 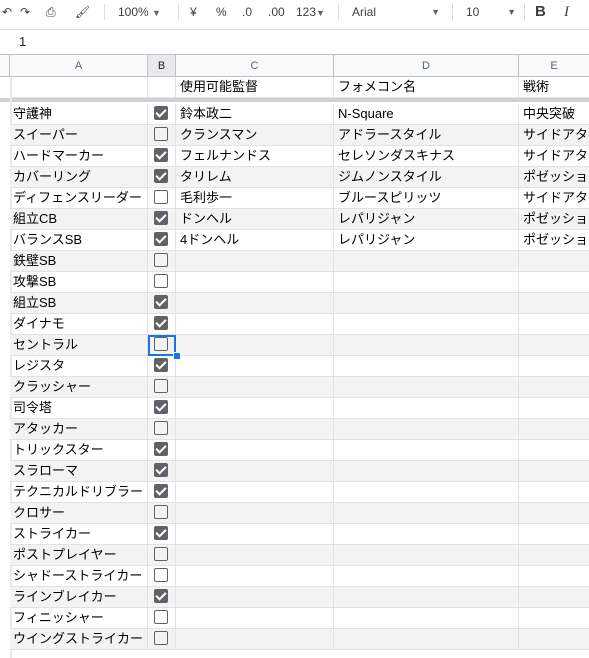 I want to click on bold-button: B, so click(x=540, y=12).